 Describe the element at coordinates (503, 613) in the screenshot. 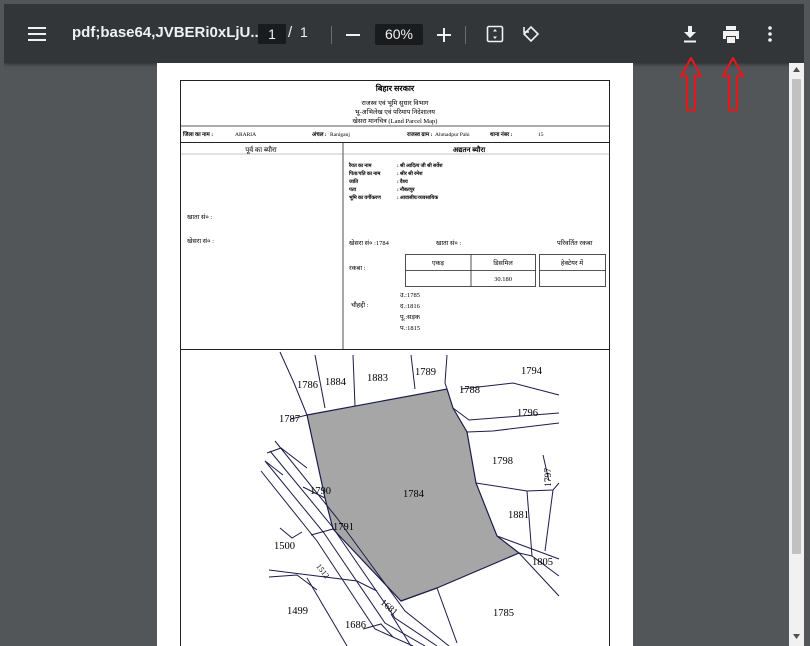

I see `parcel-label: 1785` at that location.